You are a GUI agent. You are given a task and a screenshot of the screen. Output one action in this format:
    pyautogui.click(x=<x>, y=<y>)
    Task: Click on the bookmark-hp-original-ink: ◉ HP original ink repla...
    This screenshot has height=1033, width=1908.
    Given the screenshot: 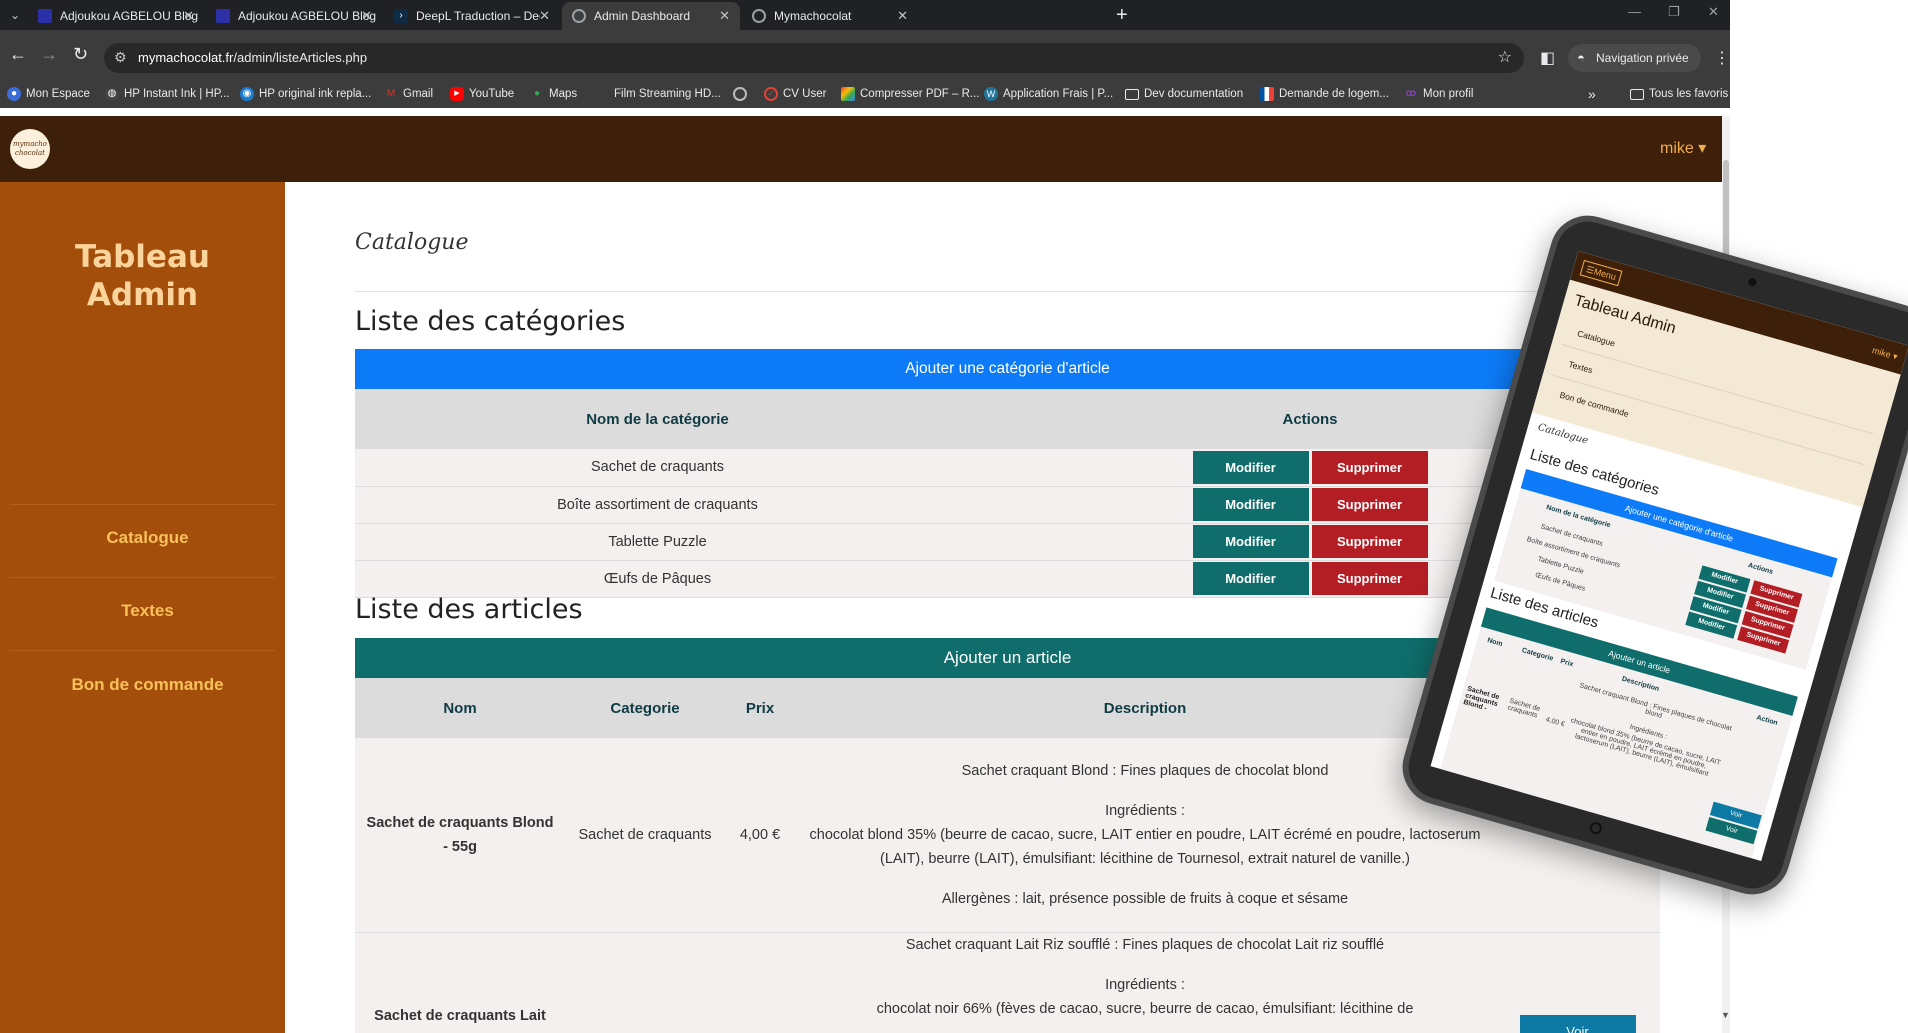 What is the action you would take?
    pyautogui.click(x=305, y=94)
    